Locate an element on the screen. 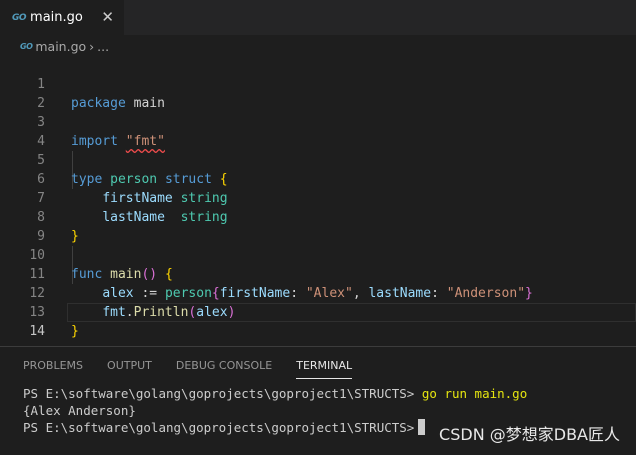  tab-output: OUTPUT is located at coordinates (129, 369).